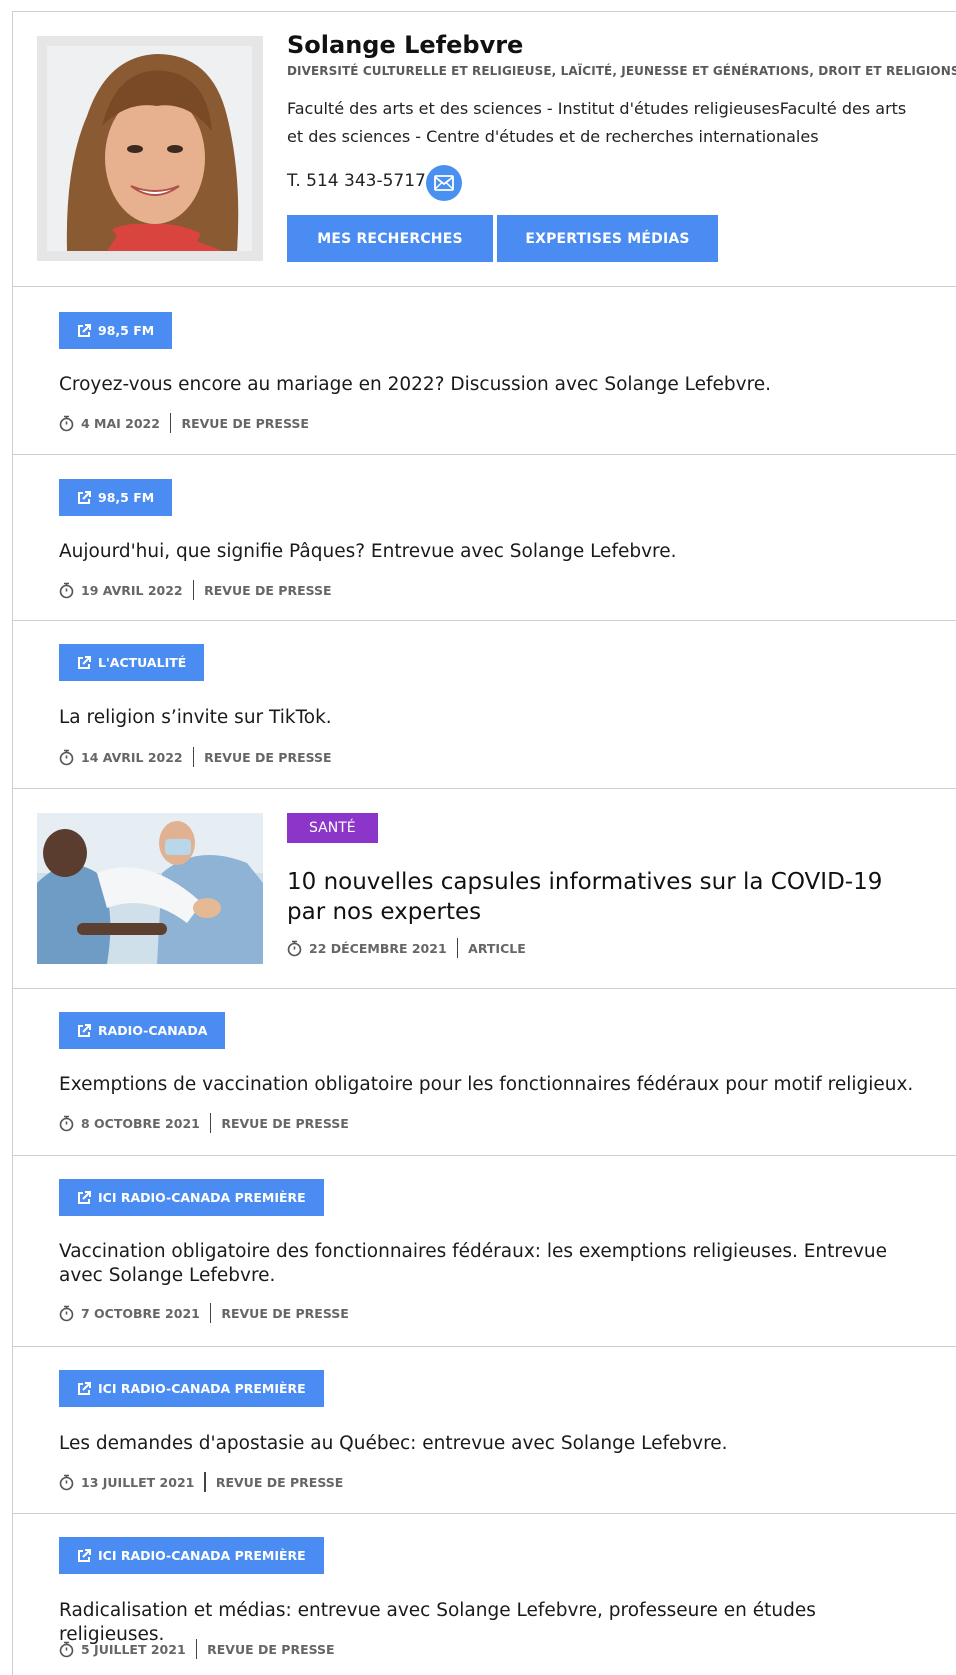  I want to click on envelope-icon, so click(444, 183).